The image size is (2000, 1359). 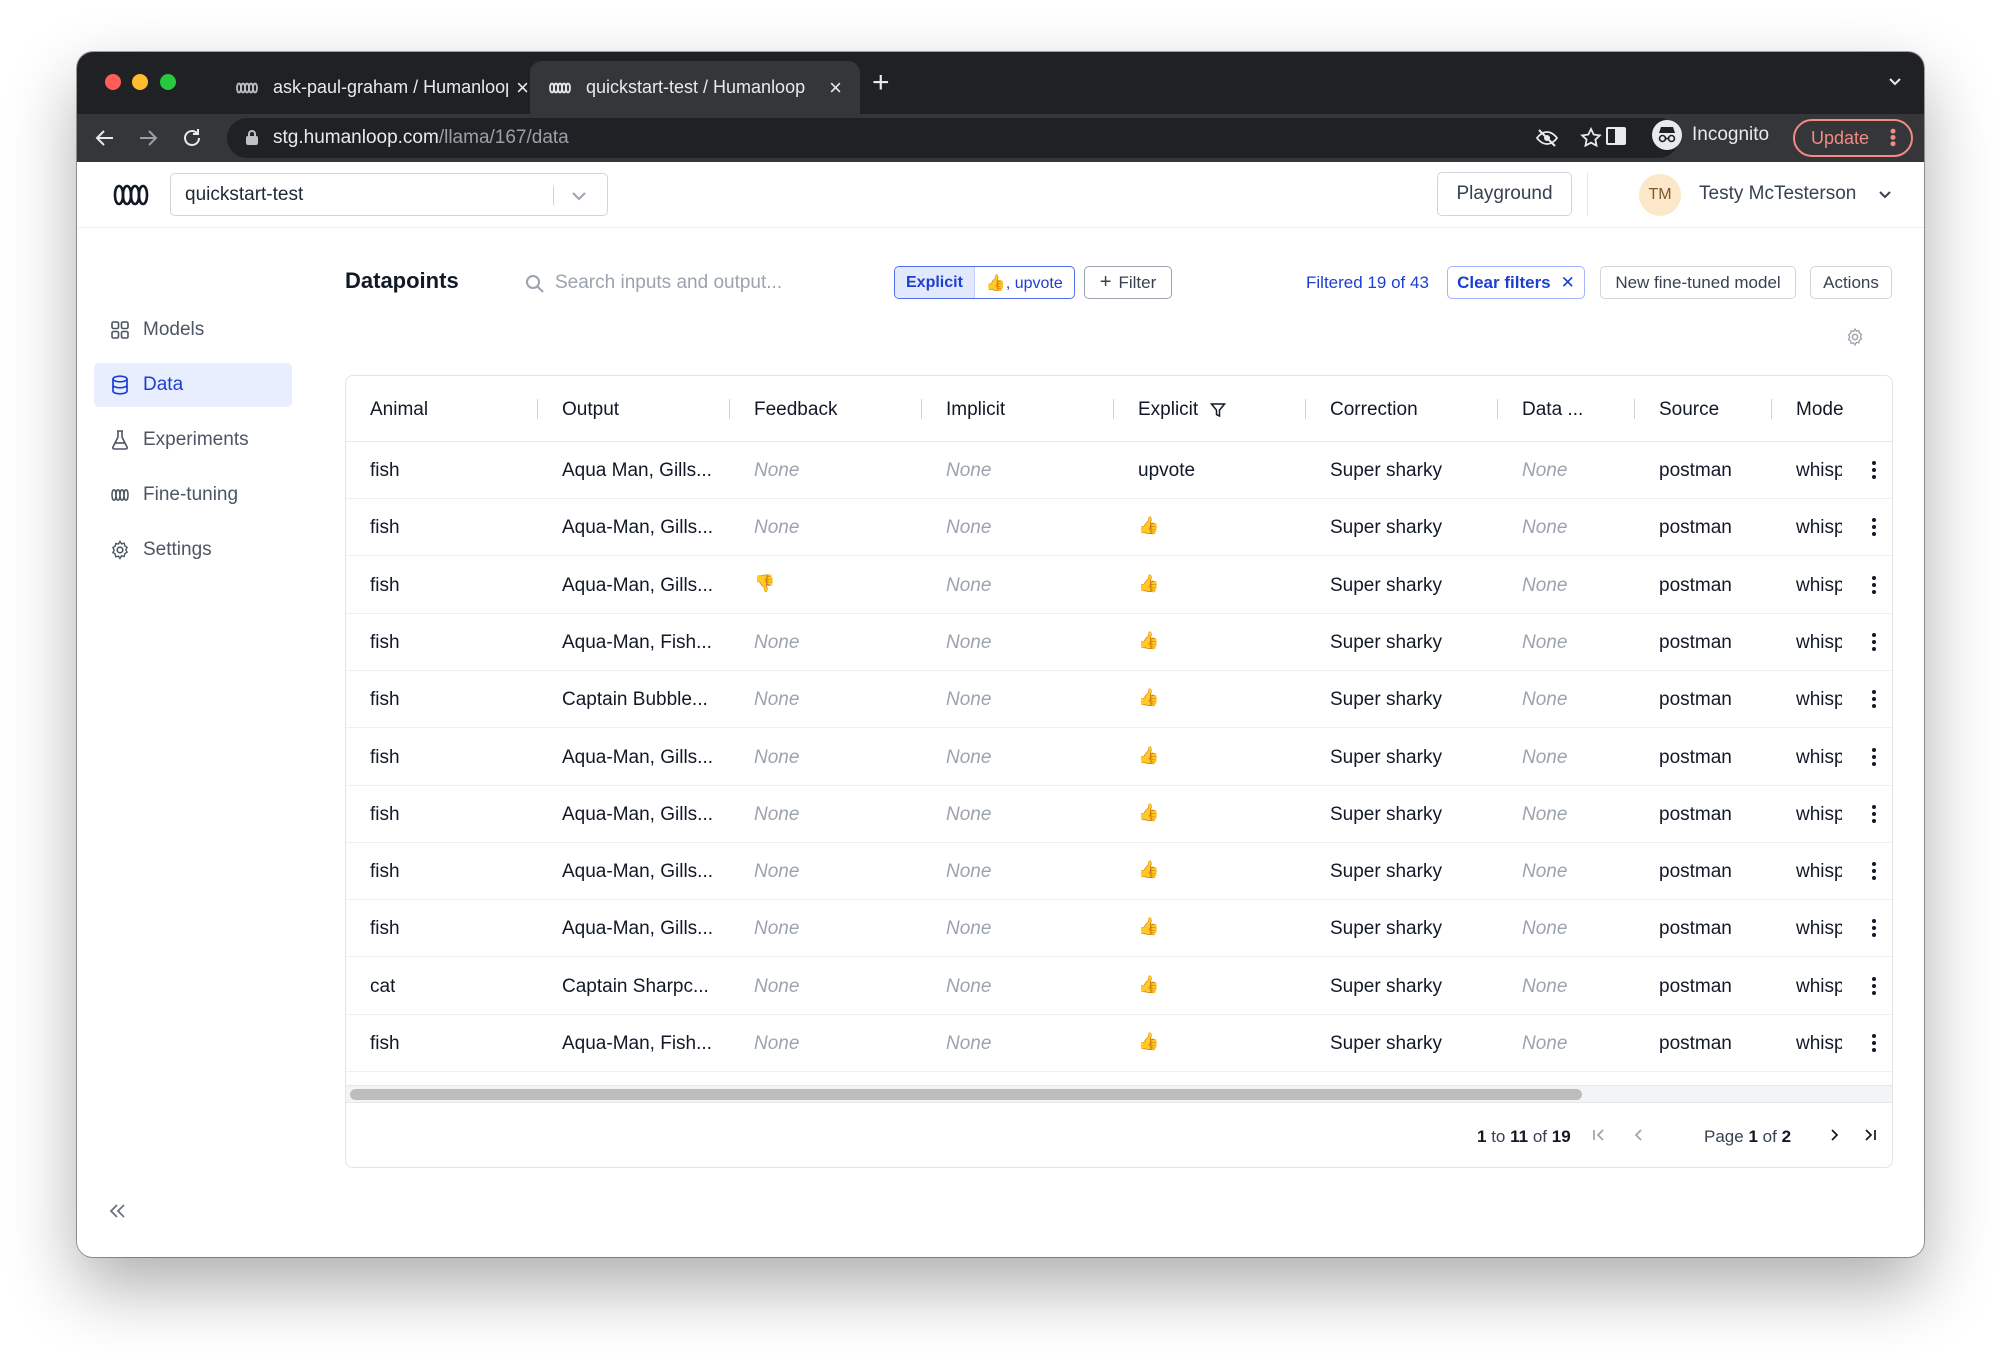 I want to click on sidebar-item-fine-tuning: Fine-tuning, so click(x=193, y=495).